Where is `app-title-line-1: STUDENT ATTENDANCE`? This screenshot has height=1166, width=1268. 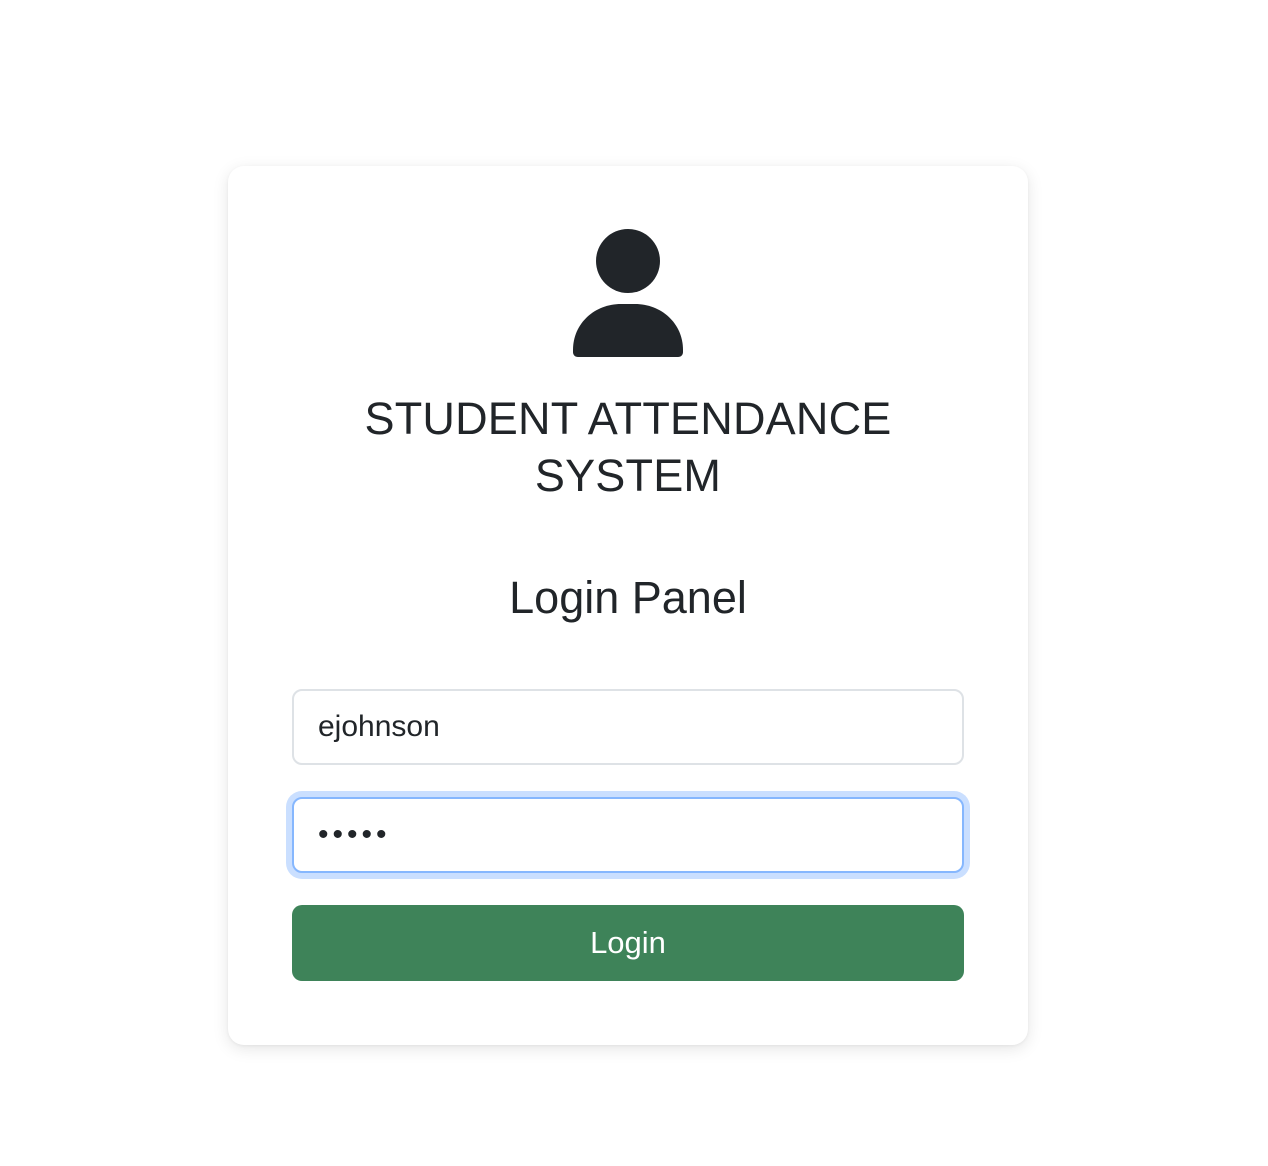 app-title-line-1: STUDENT ATTENDANCE is located at coordinates (628, 418).